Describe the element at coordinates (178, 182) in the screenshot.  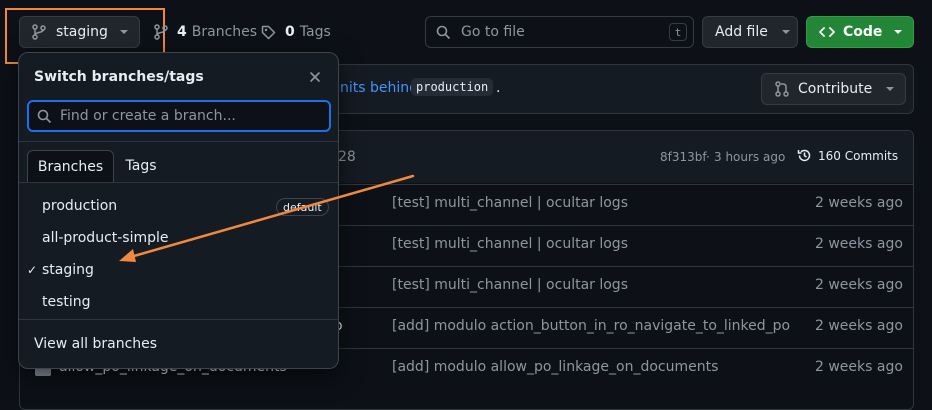
I see `tabs-divider` at that location.